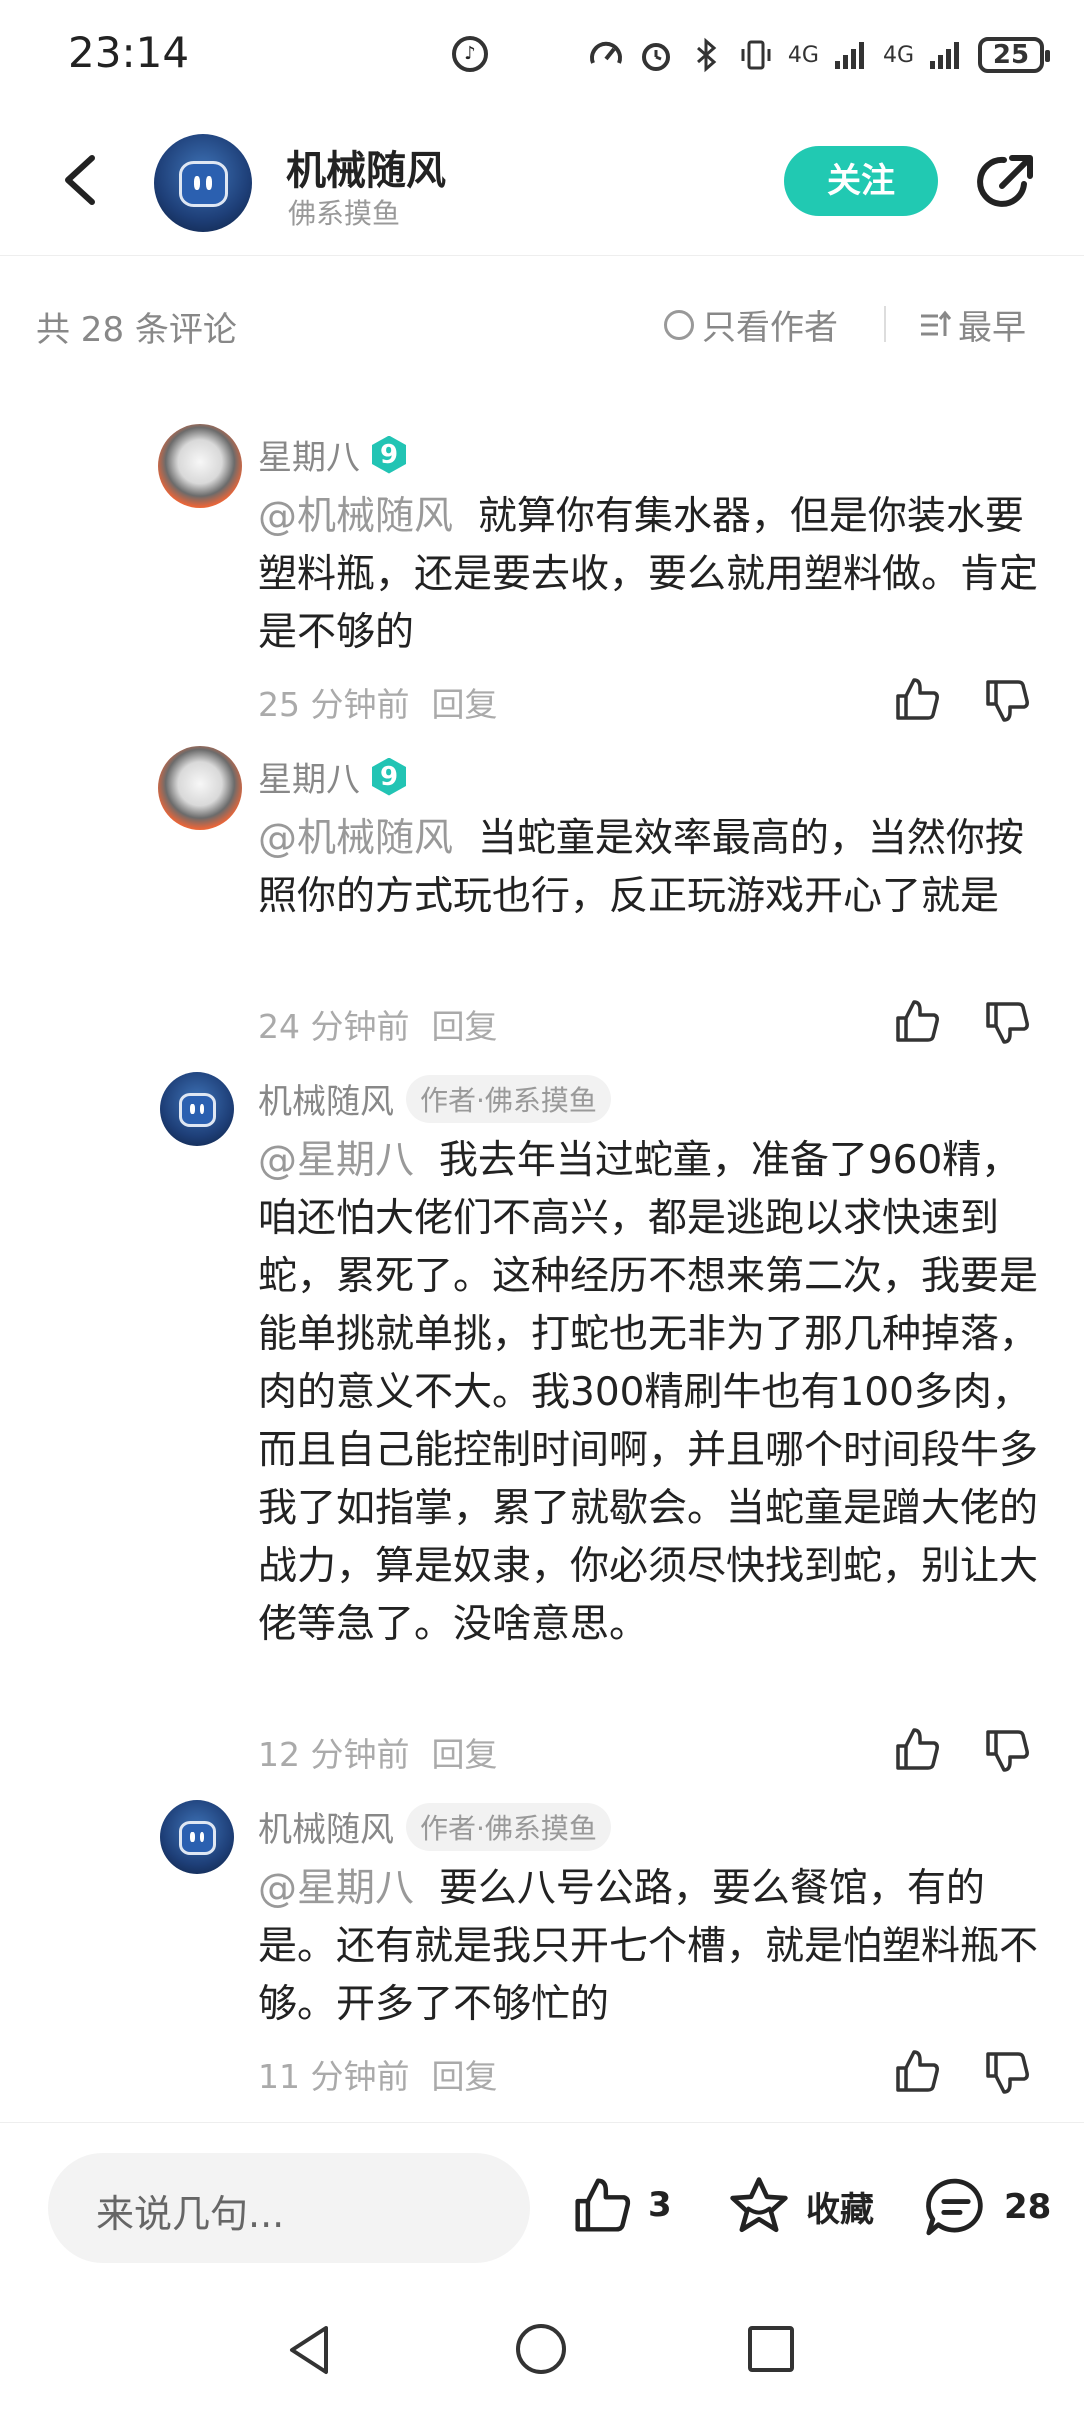 The image size is (1084, 2412). I want to click on hd-audio-icon: ♪, so click(470, 54).